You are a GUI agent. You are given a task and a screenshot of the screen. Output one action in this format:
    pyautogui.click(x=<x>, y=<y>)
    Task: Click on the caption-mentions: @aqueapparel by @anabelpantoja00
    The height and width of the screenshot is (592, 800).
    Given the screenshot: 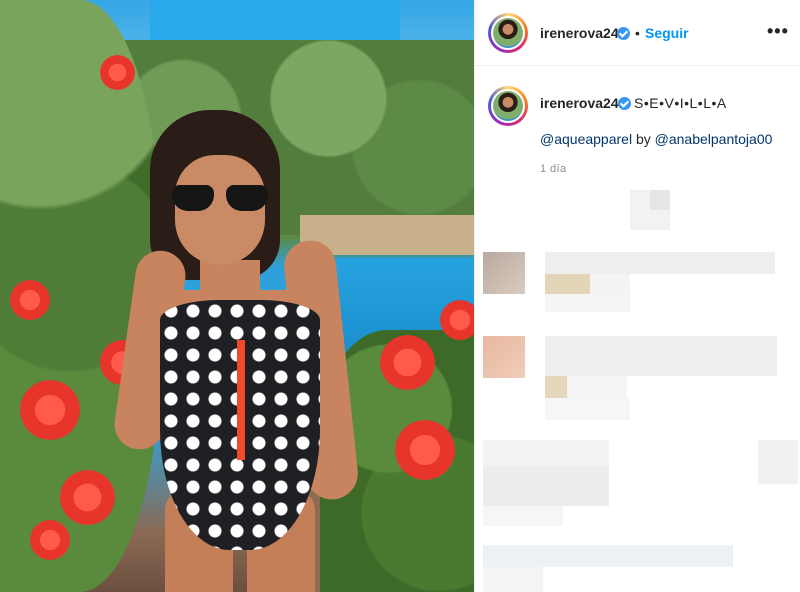 What is the action you would take?
    pyautogui.click(x=656, y=139)
    